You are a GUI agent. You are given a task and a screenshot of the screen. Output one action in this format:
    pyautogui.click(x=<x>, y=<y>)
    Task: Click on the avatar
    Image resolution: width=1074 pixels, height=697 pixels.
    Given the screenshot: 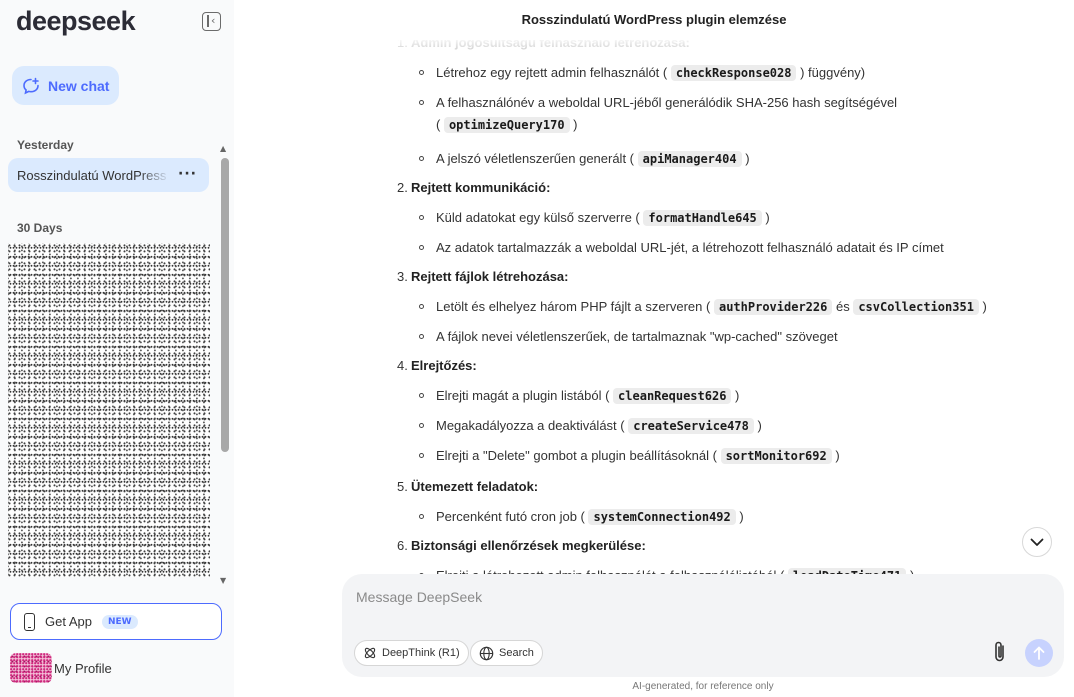 What is the action you would take?
    pyautogui.click(x=31, y=668)
    